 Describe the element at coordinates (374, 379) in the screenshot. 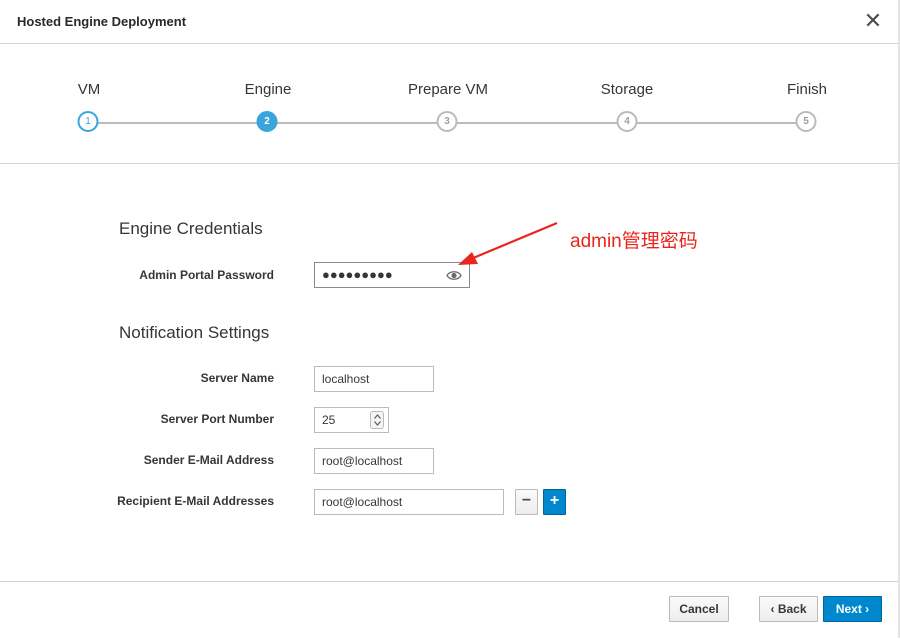

I see `server-name-input` at that location.